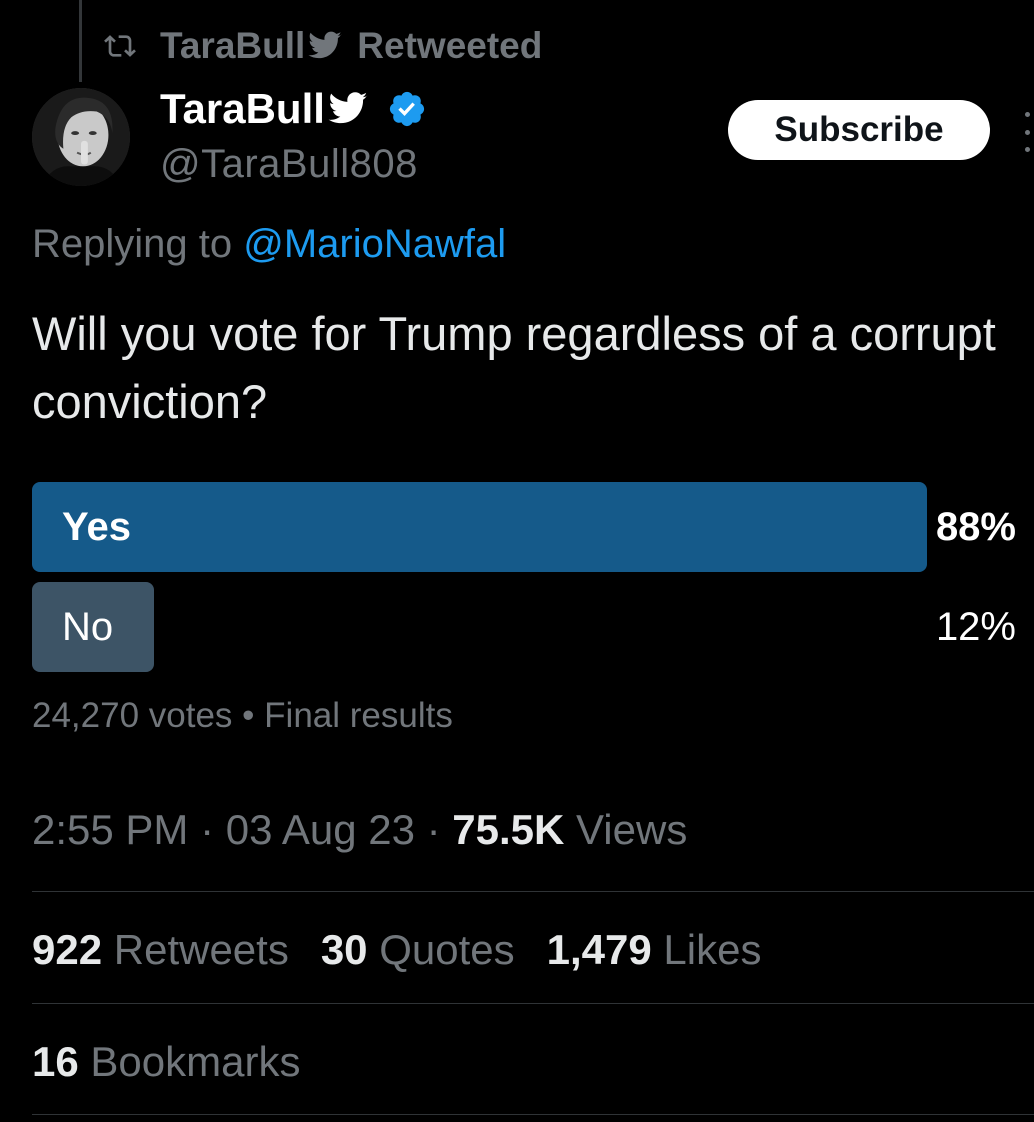 The height and width of the screenshot is (1122, 1034). I want to click on thread-connector-line, so click(80, 41).